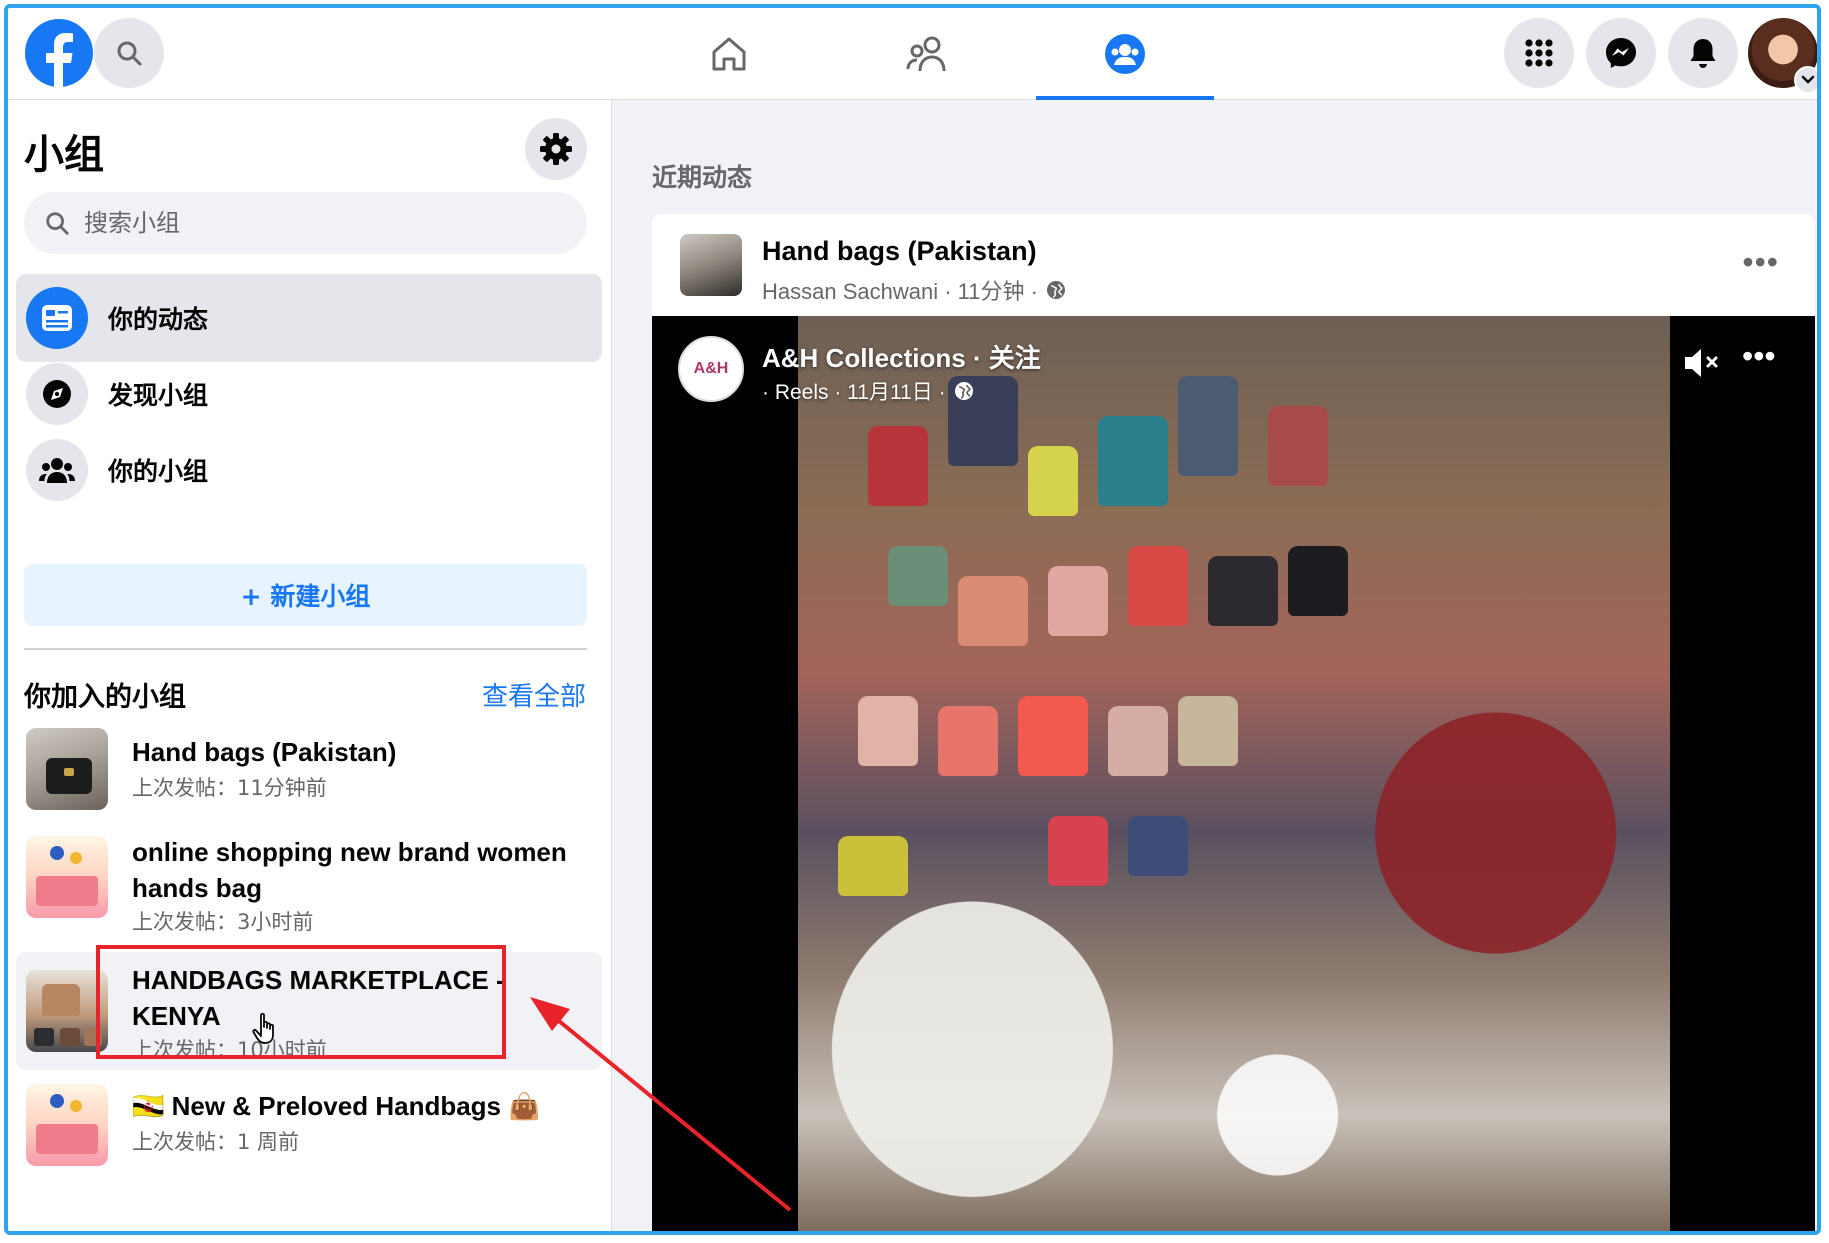  I want to click on top-navigation-bar, so click(912, 54).